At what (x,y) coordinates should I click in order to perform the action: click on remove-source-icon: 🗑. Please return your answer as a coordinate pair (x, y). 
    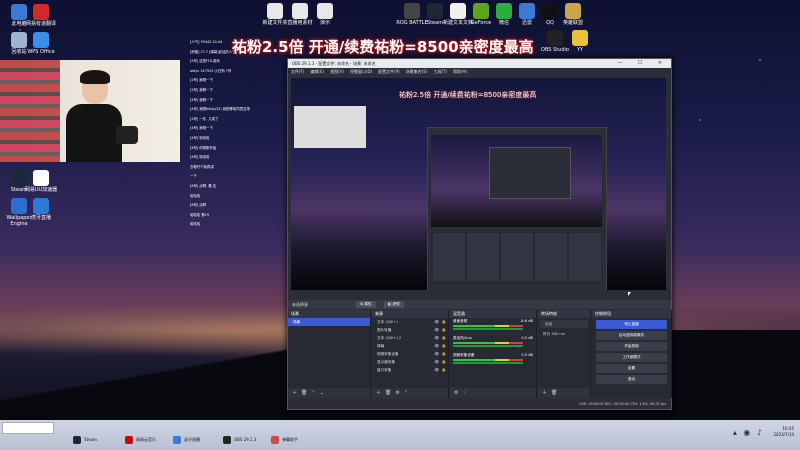
    Looking at the image, I should click on (388, 393).